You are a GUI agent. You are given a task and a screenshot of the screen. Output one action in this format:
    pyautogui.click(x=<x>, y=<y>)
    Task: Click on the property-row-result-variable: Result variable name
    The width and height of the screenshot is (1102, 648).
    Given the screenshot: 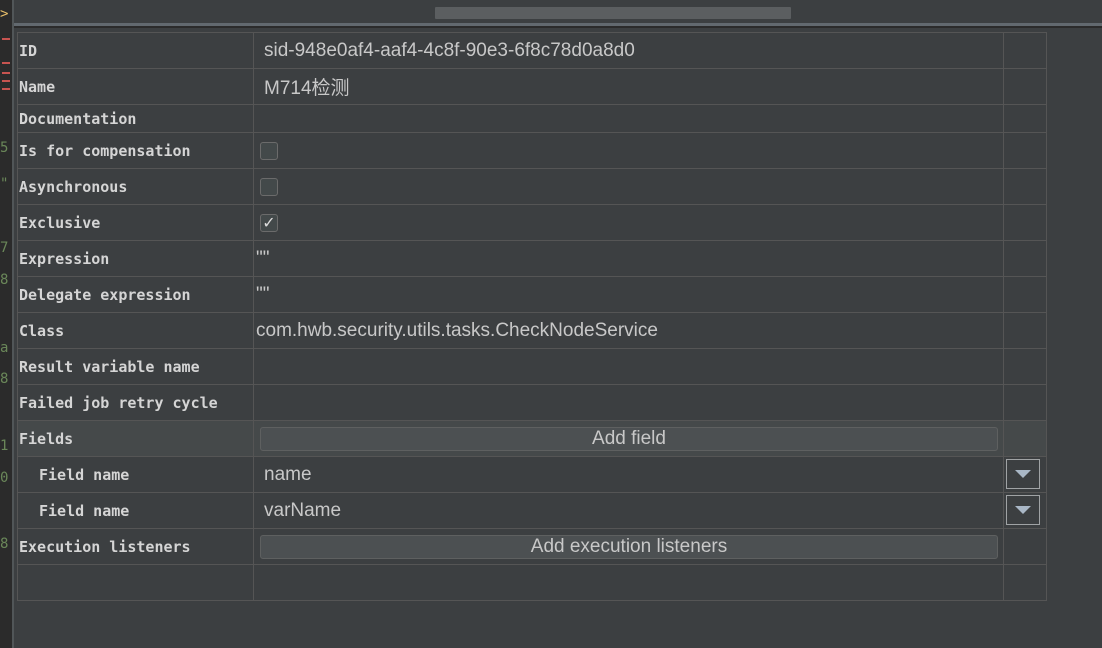 What is the action you would take?
    pyautogui.click(x=532, y=366)
    